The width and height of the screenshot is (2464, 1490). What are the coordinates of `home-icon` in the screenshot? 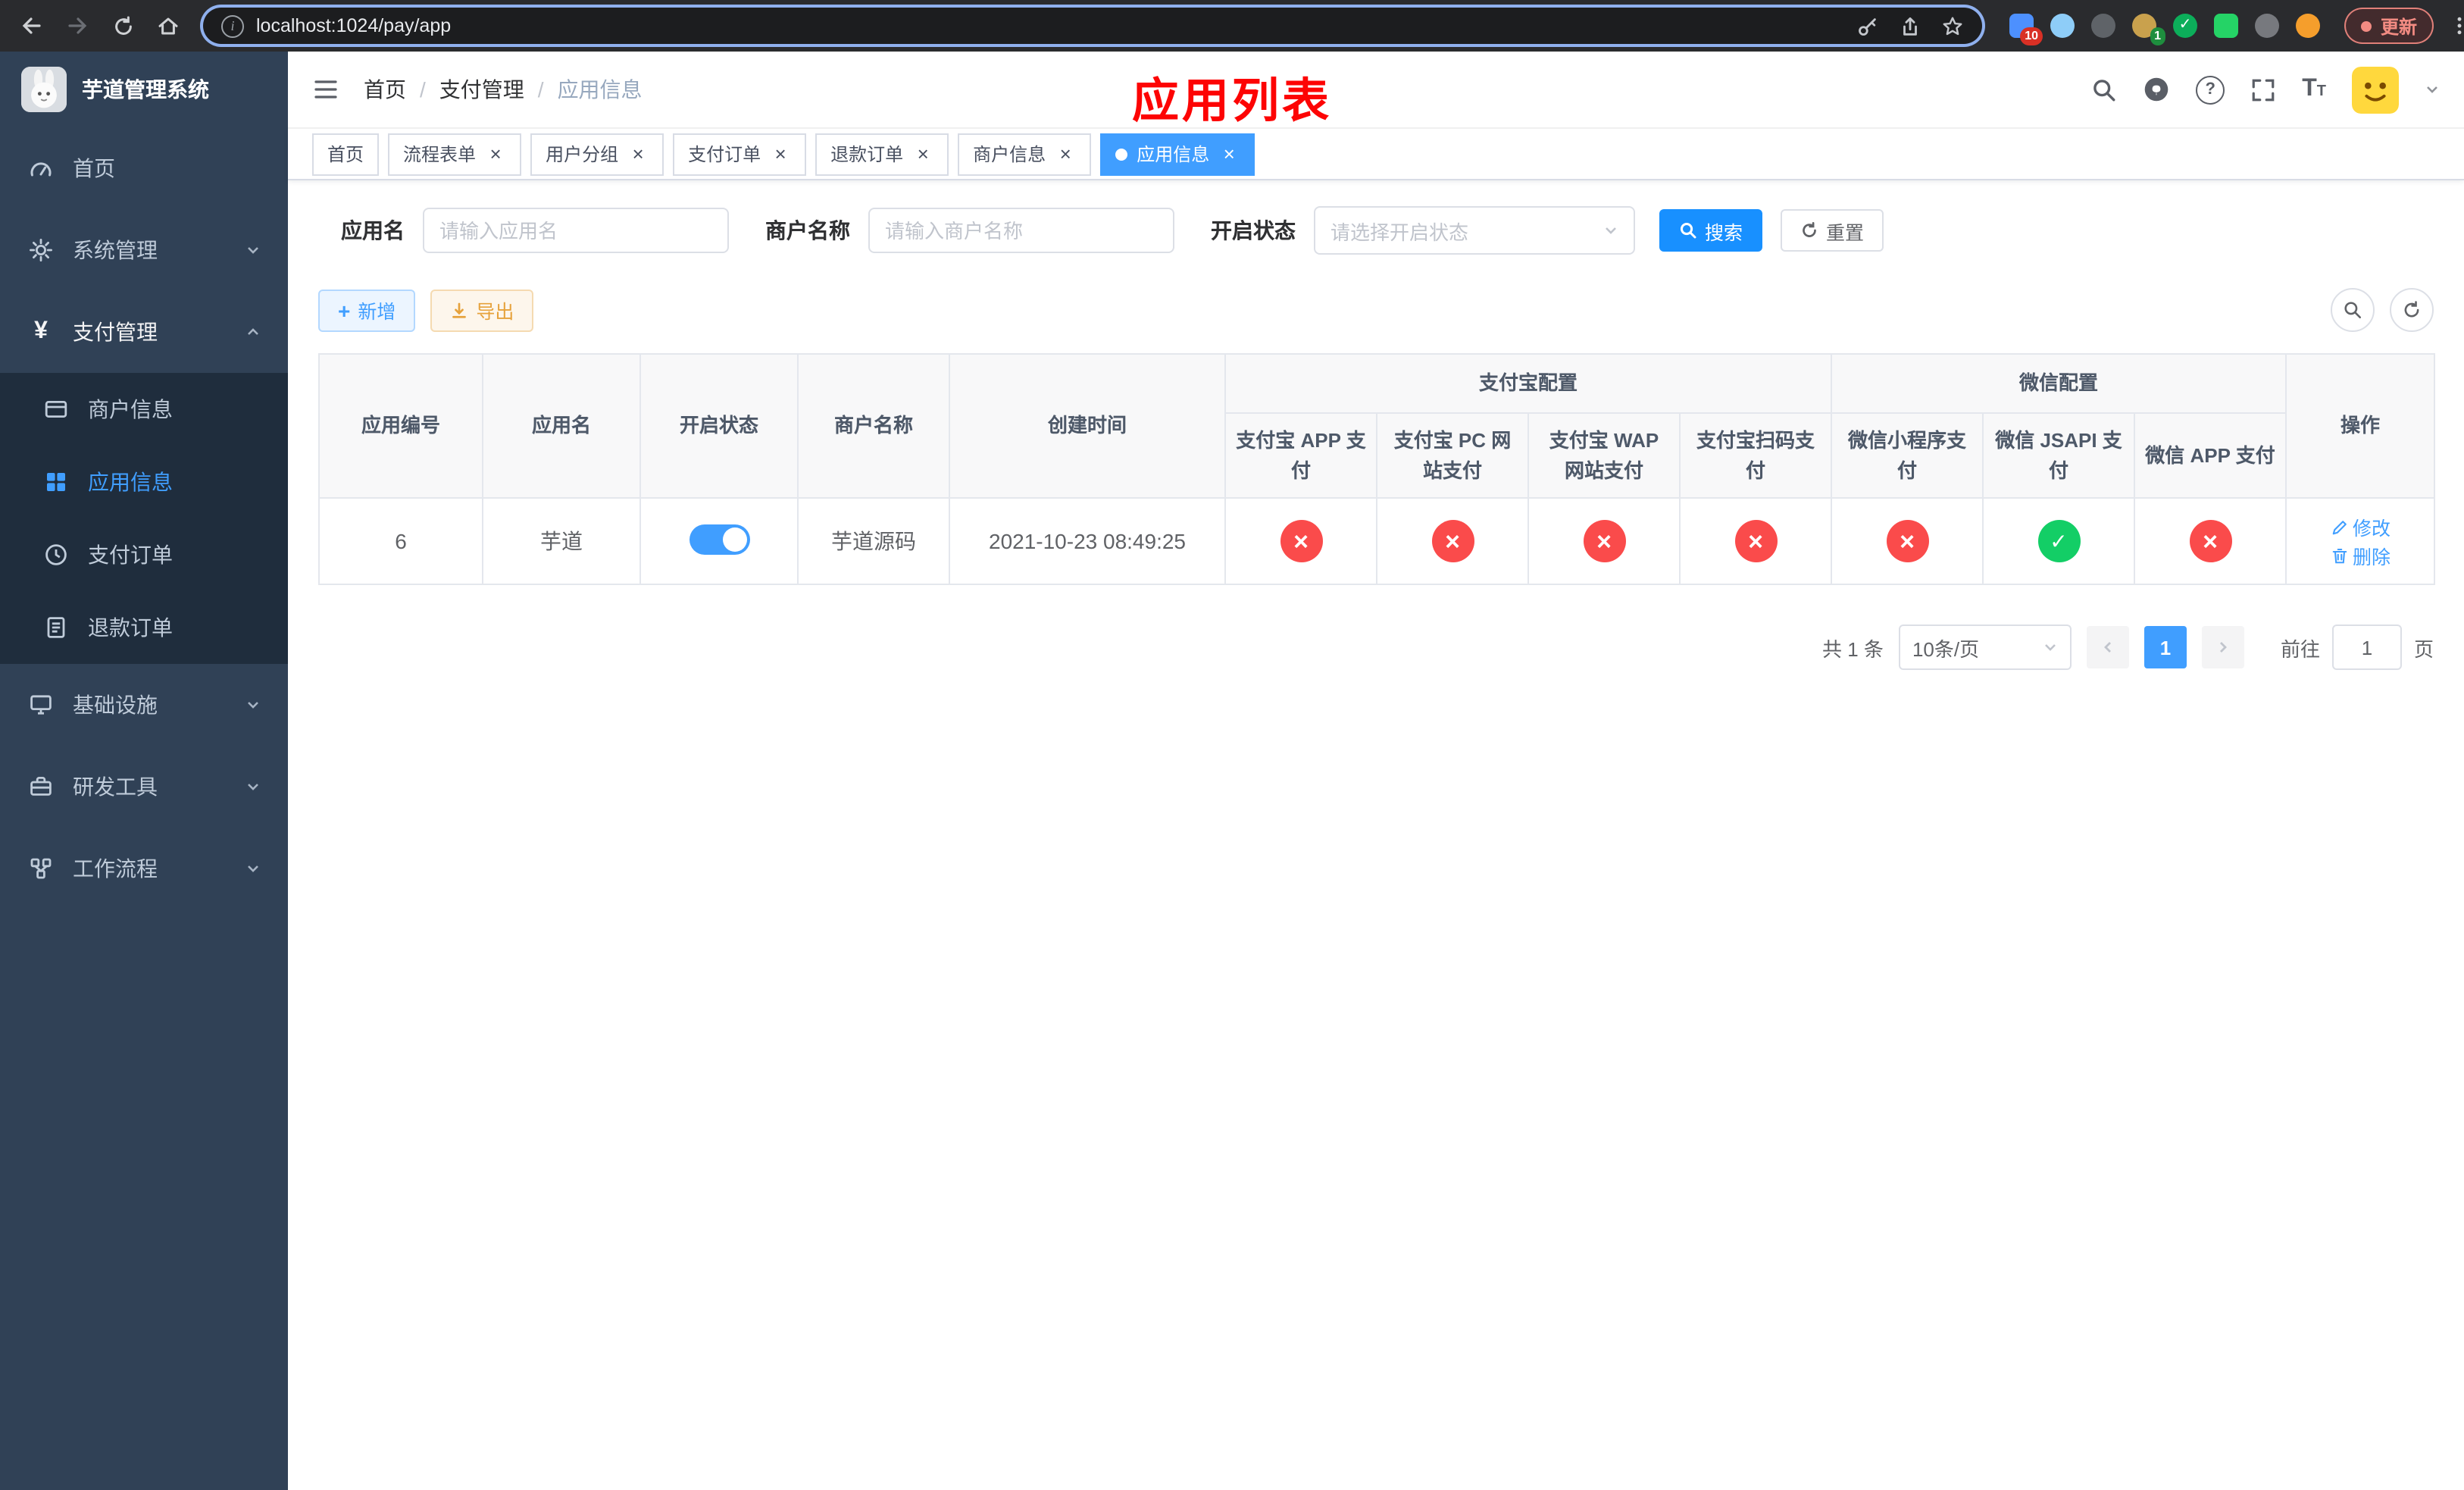 It's located at (168, 26).